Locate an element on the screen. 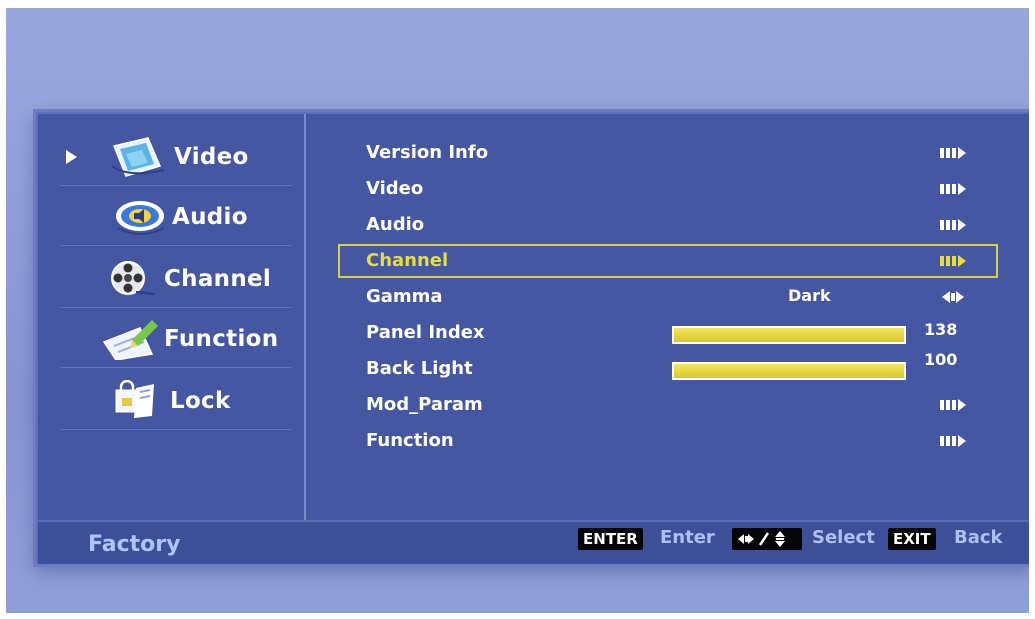 Image resolution: width=1035 pixels, height=619 pixels. menu-item-gamma: Gamma Dark is located at coordinates (668, 297).